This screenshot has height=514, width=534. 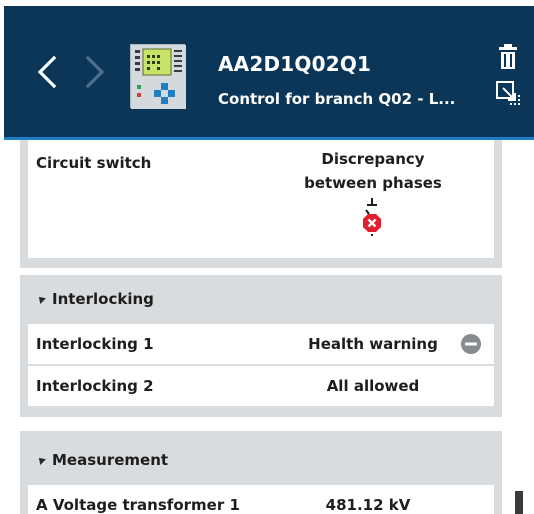 I want to click on circuit-switch-status-line1: Discrepancy, so click(x=373, y=159).